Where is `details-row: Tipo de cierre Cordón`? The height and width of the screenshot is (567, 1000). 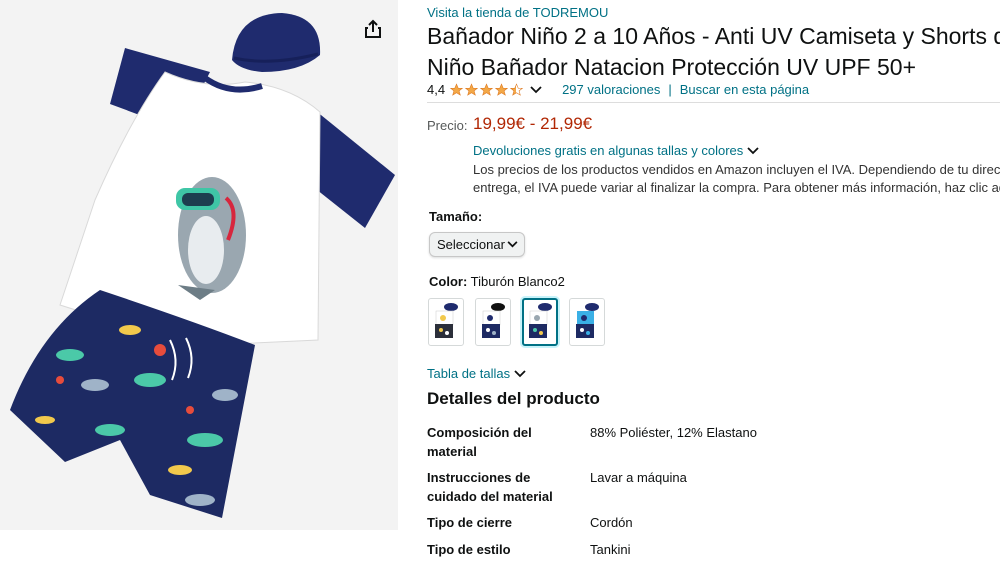 details-row: Tipo de cierre Cordón is located at coordinates (713, 526).